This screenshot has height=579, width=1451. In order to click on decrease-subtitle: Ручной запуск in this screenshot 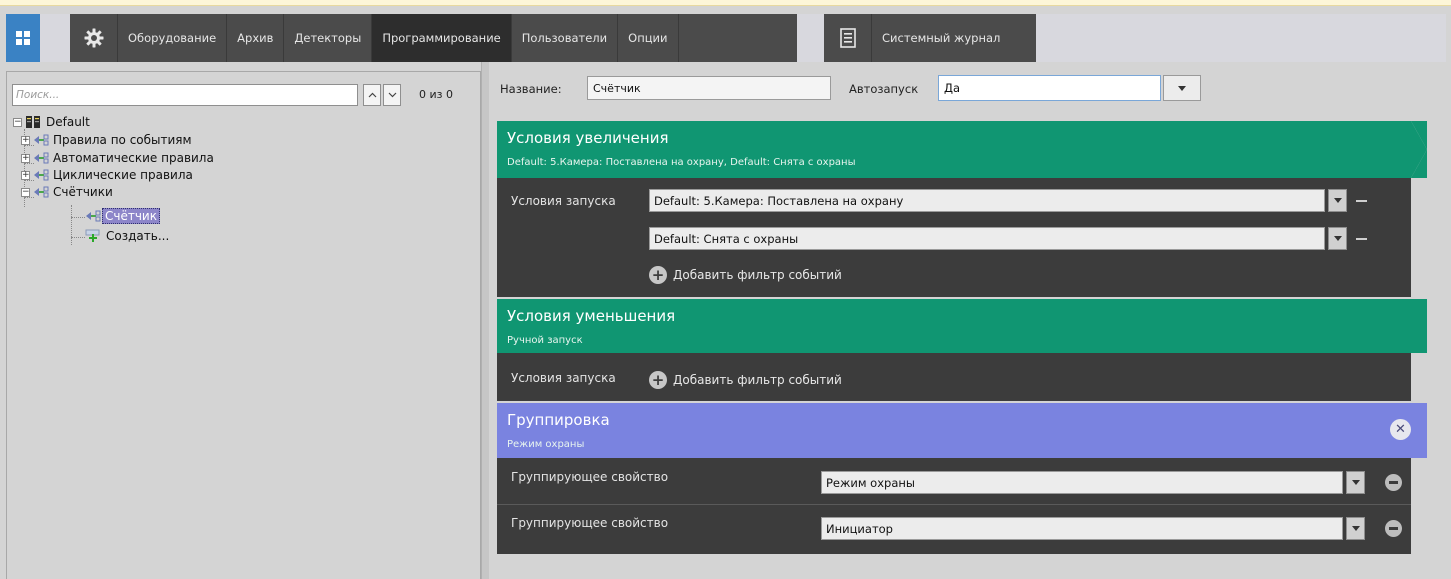, I will do `click(545, 340)`.